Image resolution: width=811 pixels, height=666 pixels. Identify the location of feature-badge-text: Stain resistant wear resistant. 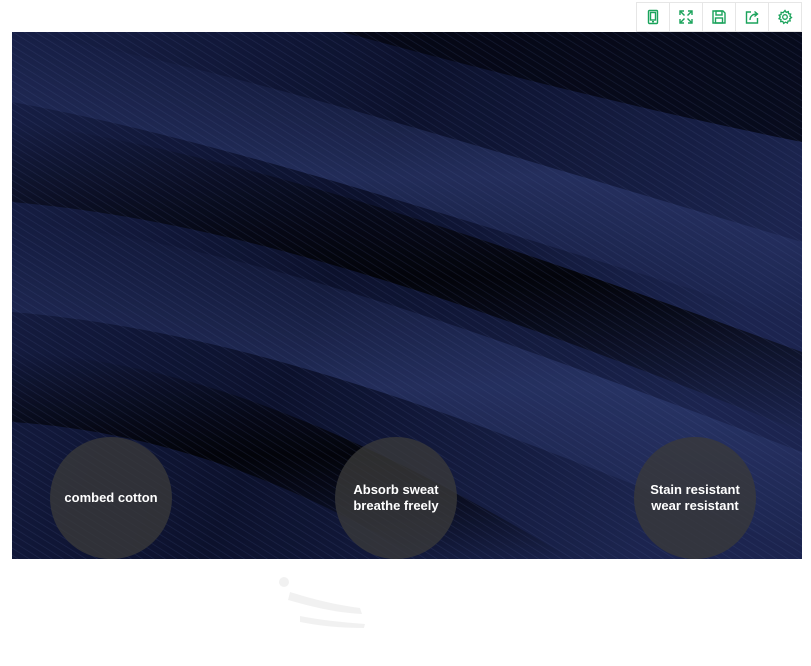
(695, 498).